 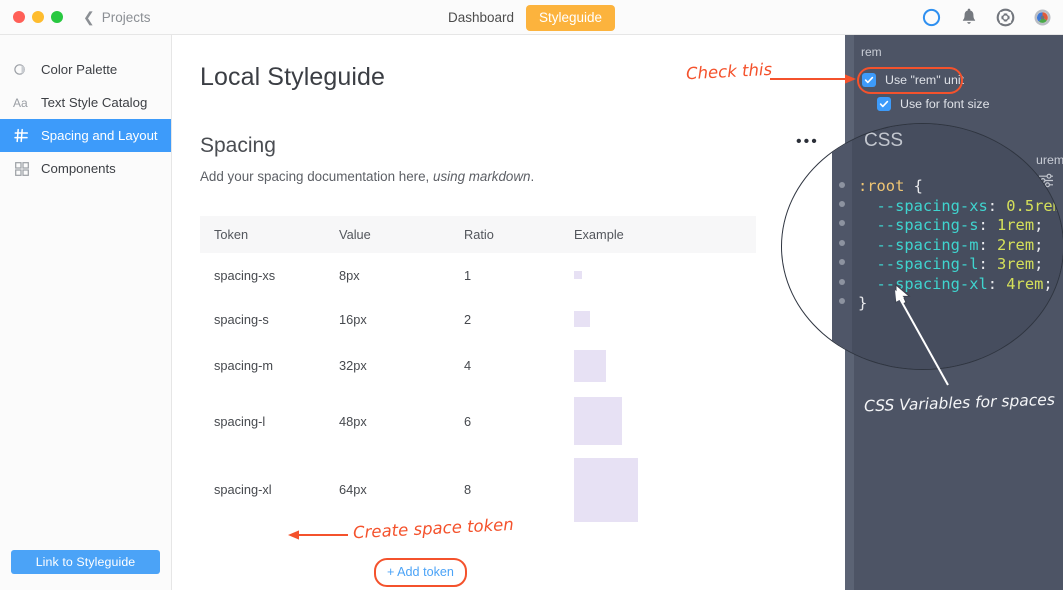 What do you see at coordinates (925, 80) in the screenshot?
I see `use-rem-unit-label: Use "rem" unit` at bounding box center [925, 80].